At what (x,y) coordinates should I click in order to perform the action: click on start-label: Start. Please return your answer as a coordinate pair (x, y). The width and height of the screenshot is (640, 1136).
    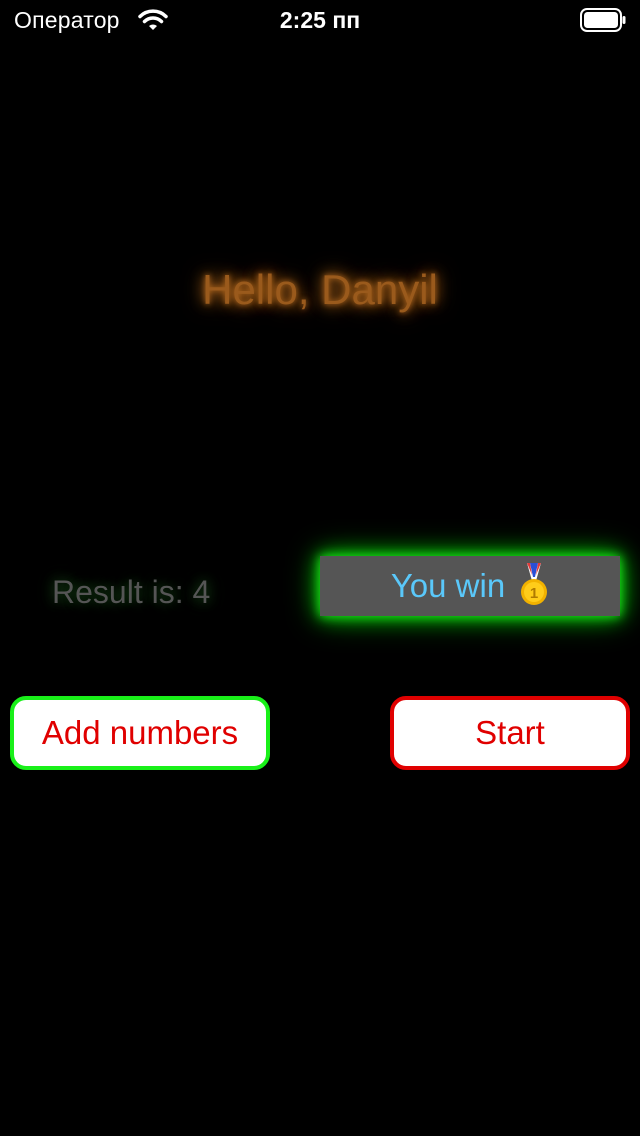
    Looking at the image, I should click on (510, 732).